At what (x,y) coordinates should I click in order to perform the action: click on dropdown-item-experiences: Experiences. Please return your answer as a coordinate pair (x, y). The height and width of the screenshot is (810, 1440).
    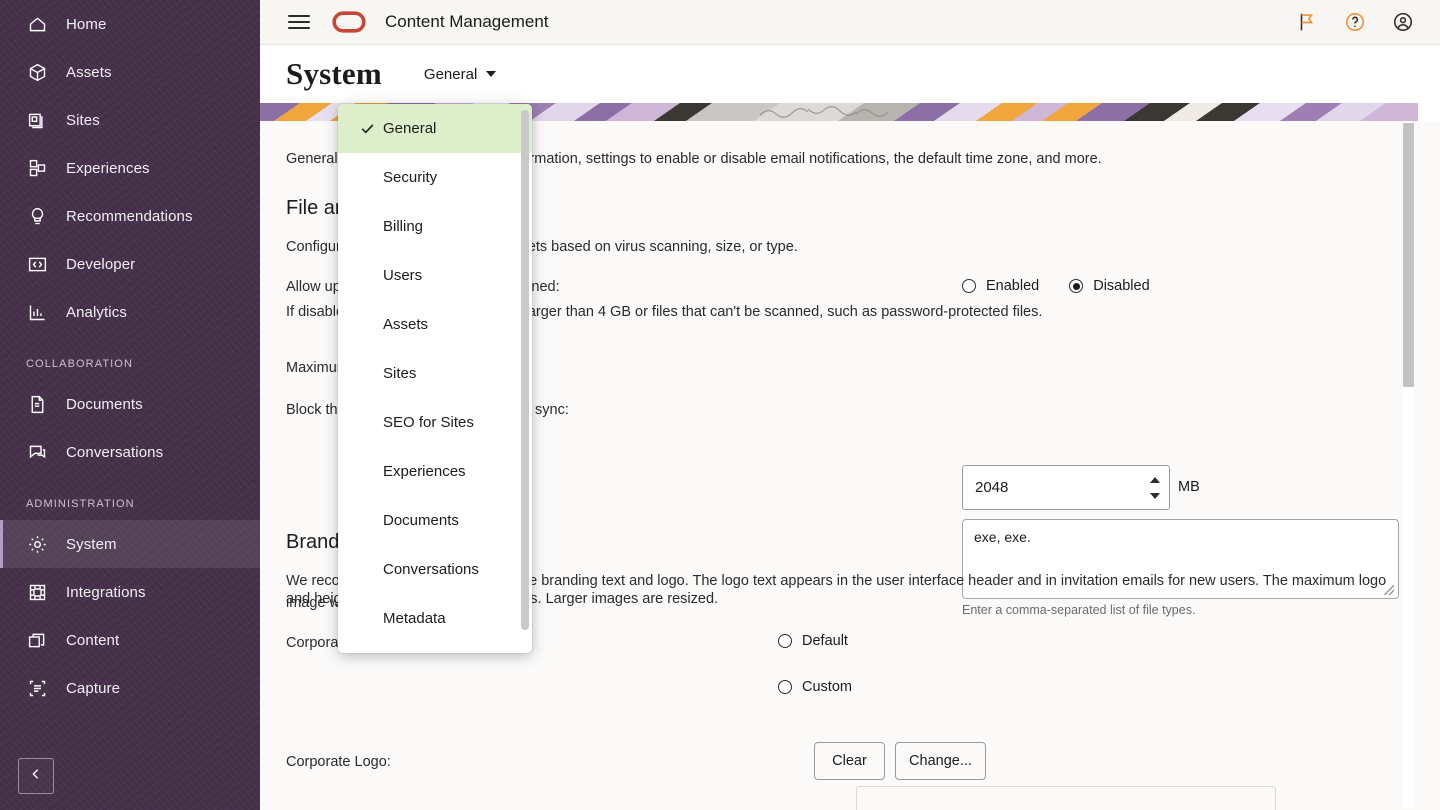
    Looking at the image, I should click on (435, 471).